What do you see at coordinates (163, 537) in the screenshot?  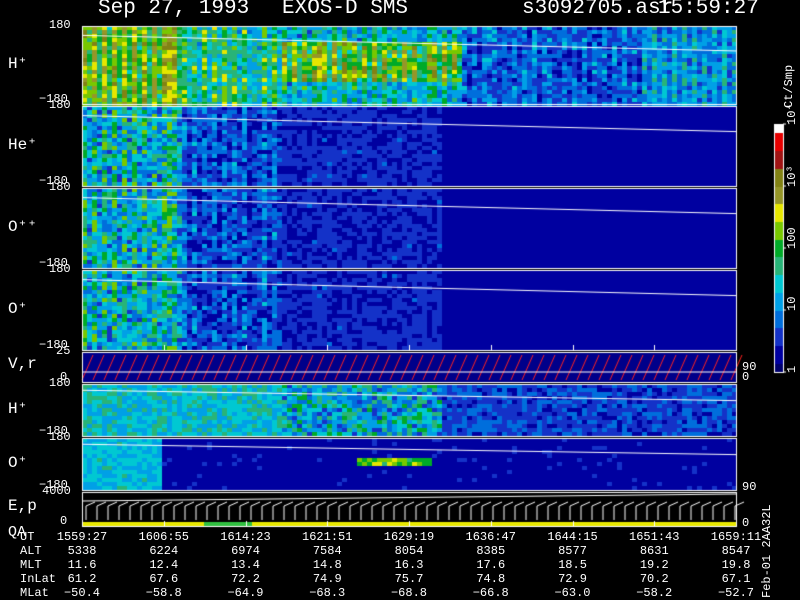 I see `table-cell: 1606:55` at bounding box center [163, 537].